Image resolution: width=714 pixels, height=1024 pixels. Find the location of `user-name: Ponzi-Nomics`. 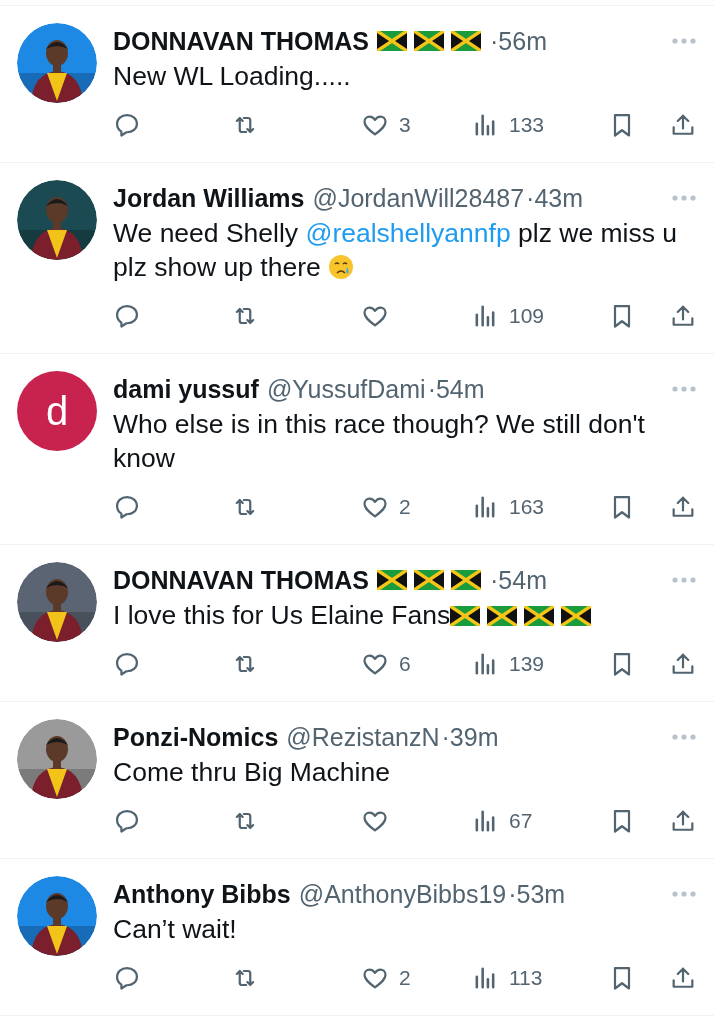

user-name: Ponzi-Nomics is located at coordinates (196, 737).